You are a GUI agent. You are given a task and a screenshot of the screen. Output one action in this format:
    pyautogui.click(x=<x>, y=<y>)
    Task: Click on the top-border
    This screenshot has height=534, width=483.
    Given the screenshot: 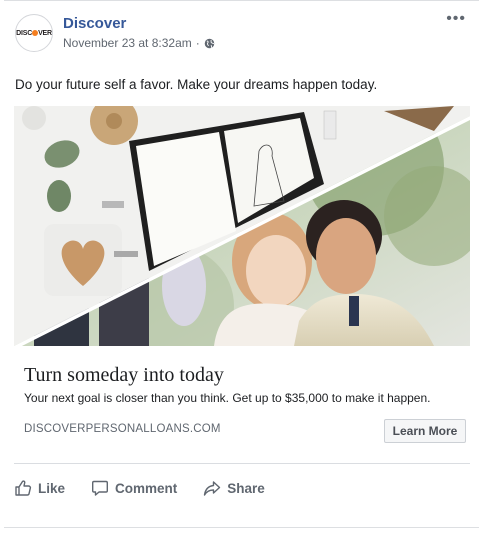 What is the action you would take?
    pyautogui.click(x=241, y=0)
    